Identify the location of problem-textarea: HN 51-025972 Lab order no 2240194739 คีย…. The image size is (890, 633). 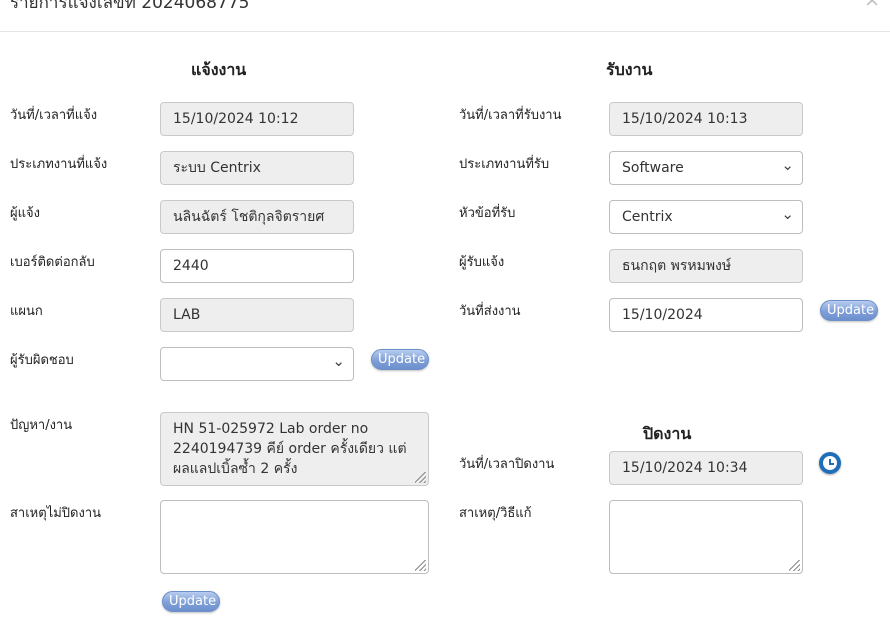
(294, 449).